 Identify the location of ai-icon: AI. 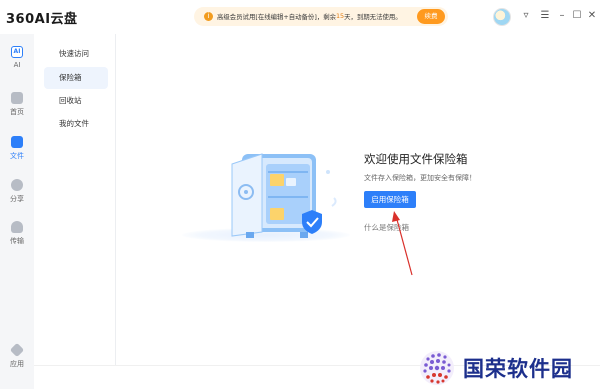
(17, 52).